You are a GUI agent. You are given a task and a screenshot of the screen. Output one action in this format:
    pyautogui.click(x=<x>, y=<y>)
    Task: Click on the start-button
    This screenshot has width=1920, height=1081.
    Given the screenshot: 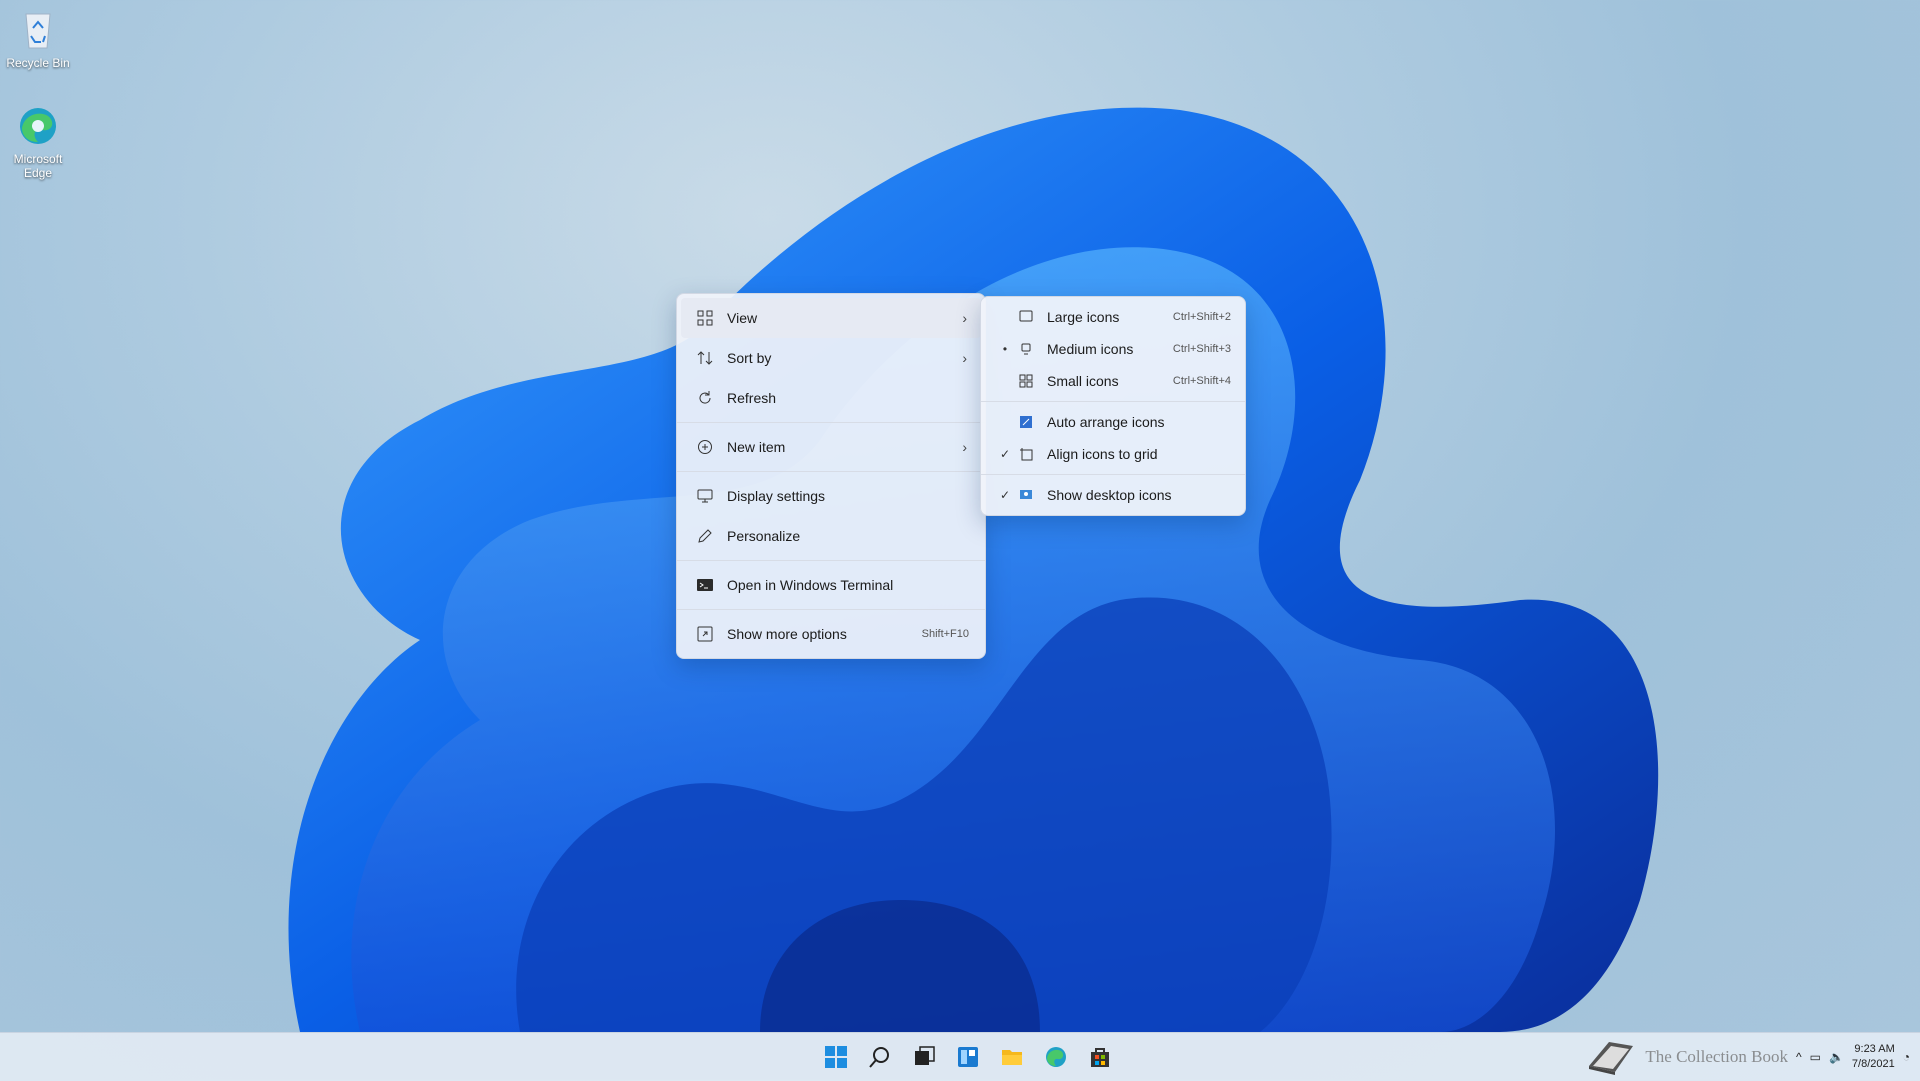 What is the action you would take?
    pyautogui.click(x=836, y=1057)
    